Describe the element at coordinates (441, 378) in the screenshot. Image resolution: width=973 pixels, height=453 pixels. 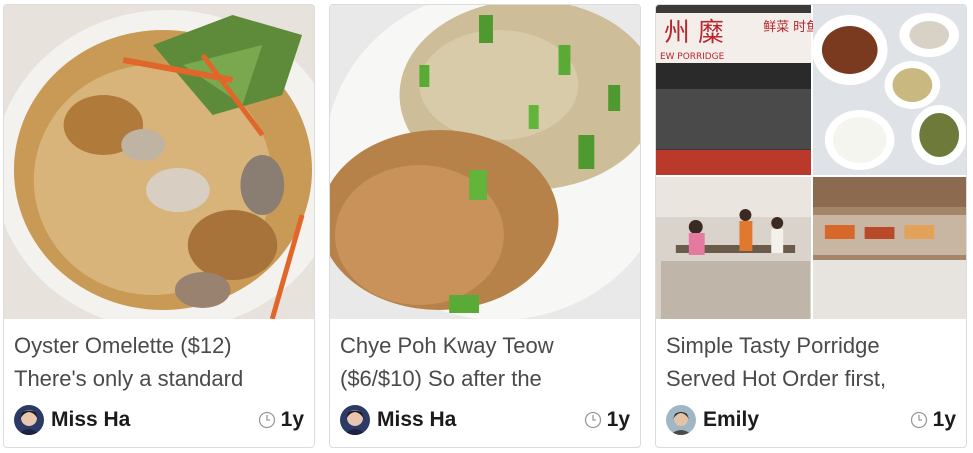
I see `post-excerpt: ($6/$10) So after the` at that location.